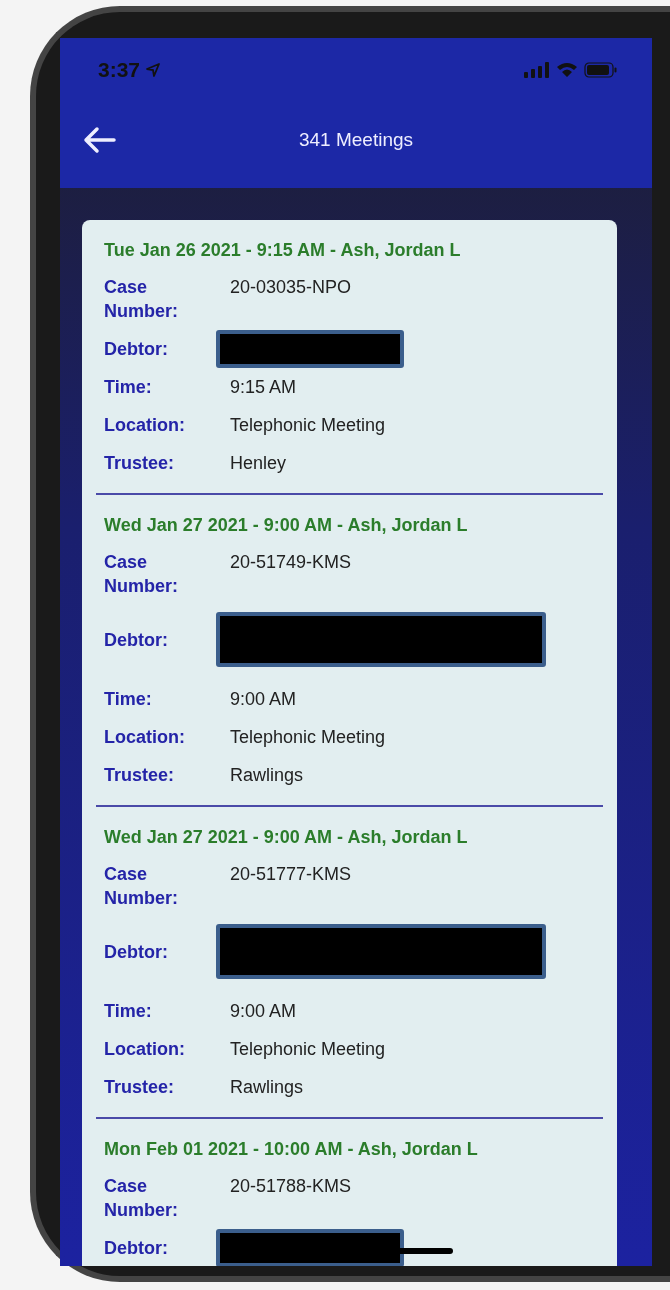 Image resolution: width=670 pixels, height=1290 pixels. What do you see at coordinates (291, 287) in the screenshot?
I see `field-value: 20-03035-NPO` at bounding box center [291, 287].